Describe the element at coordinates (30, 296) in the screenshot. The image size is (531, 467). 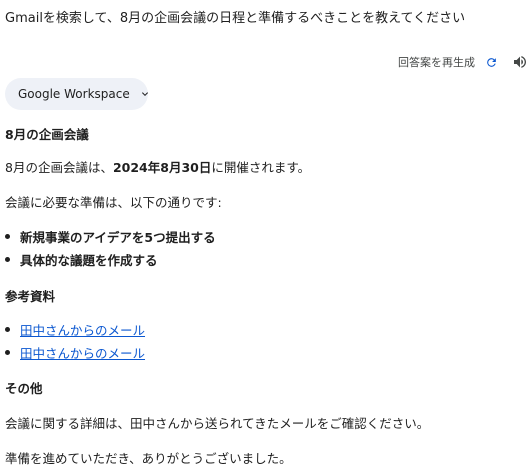
I see `references-heading: 参考資料` at that location.